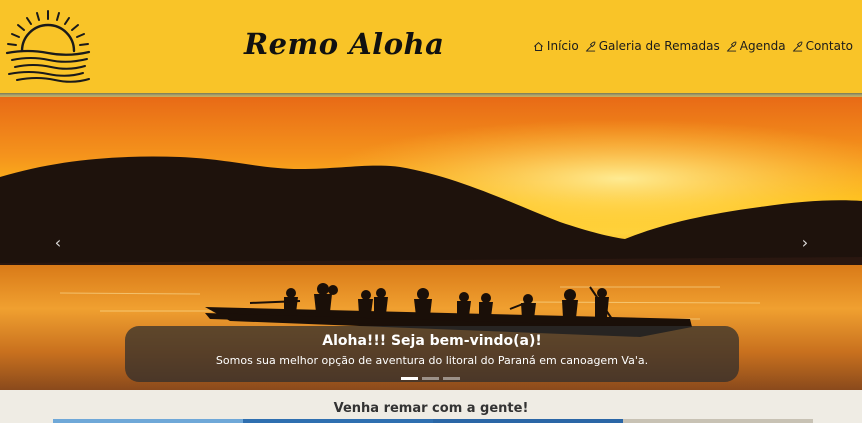  I want to click on nav-item-label: Agenda, so click(762, 46).